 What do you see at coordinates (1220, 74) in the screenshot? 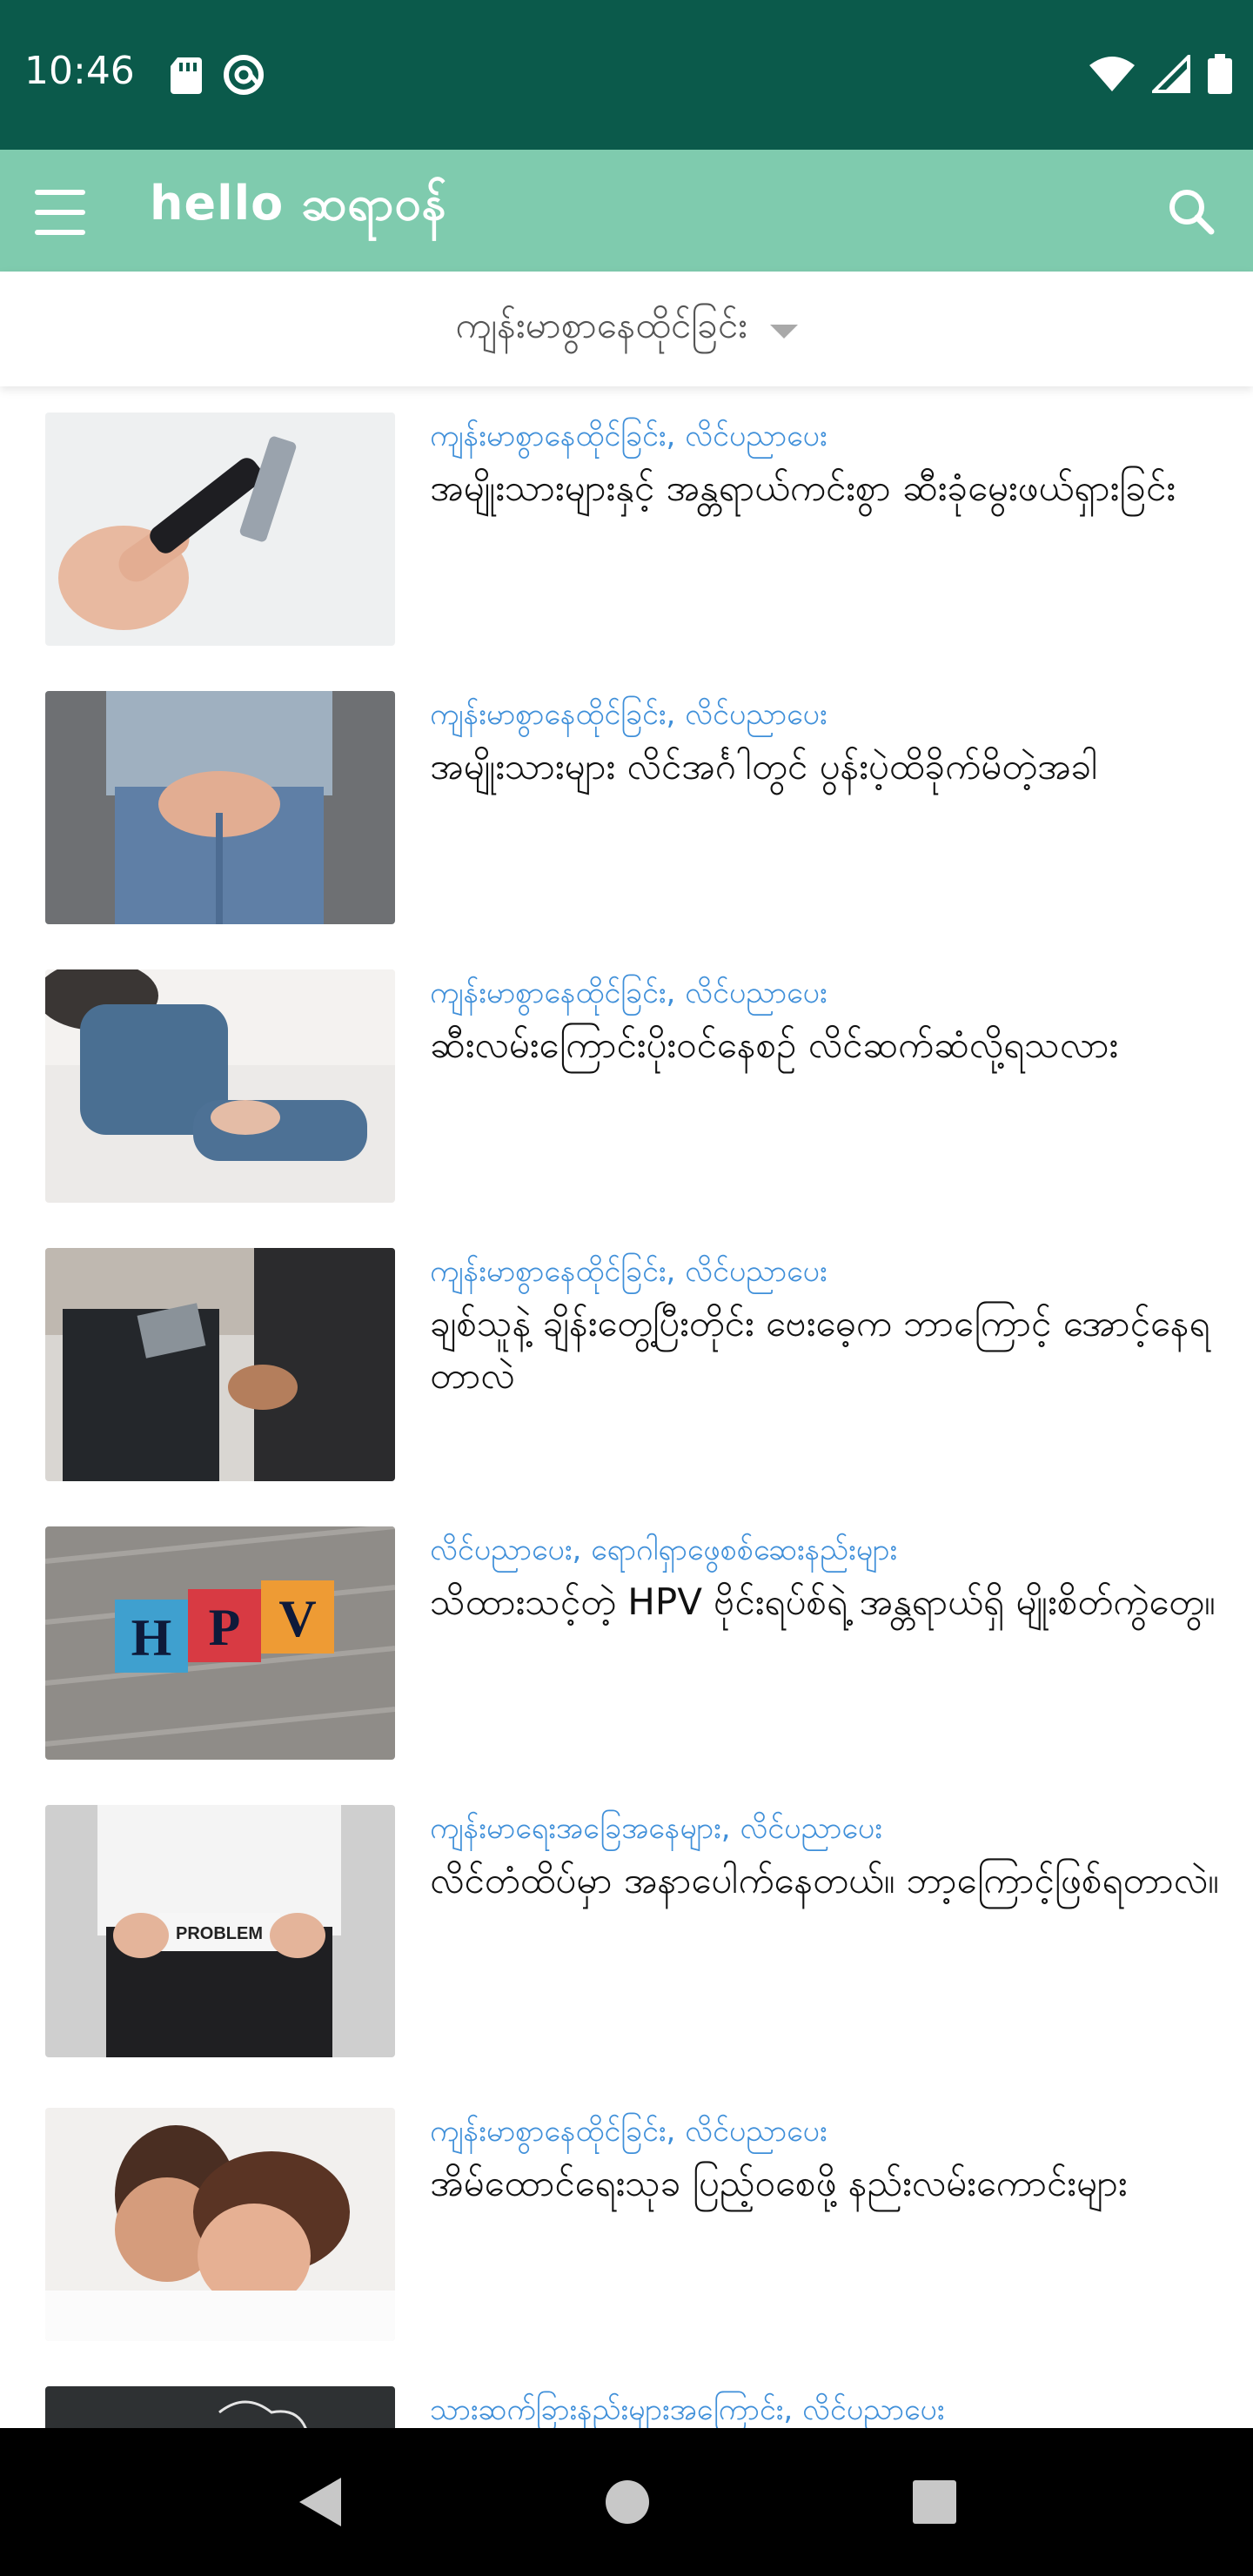
I see `battery-icon` at bounding box center [1220, 74].